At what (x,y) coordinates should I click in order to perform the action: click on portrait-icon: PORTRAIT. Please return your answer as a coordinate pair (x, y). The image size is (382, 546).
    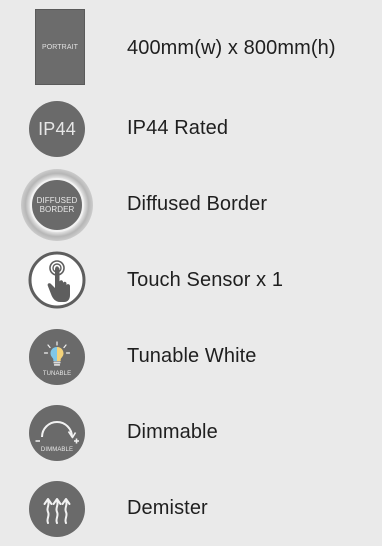
    Looking at the image, I should click on (58, 44).